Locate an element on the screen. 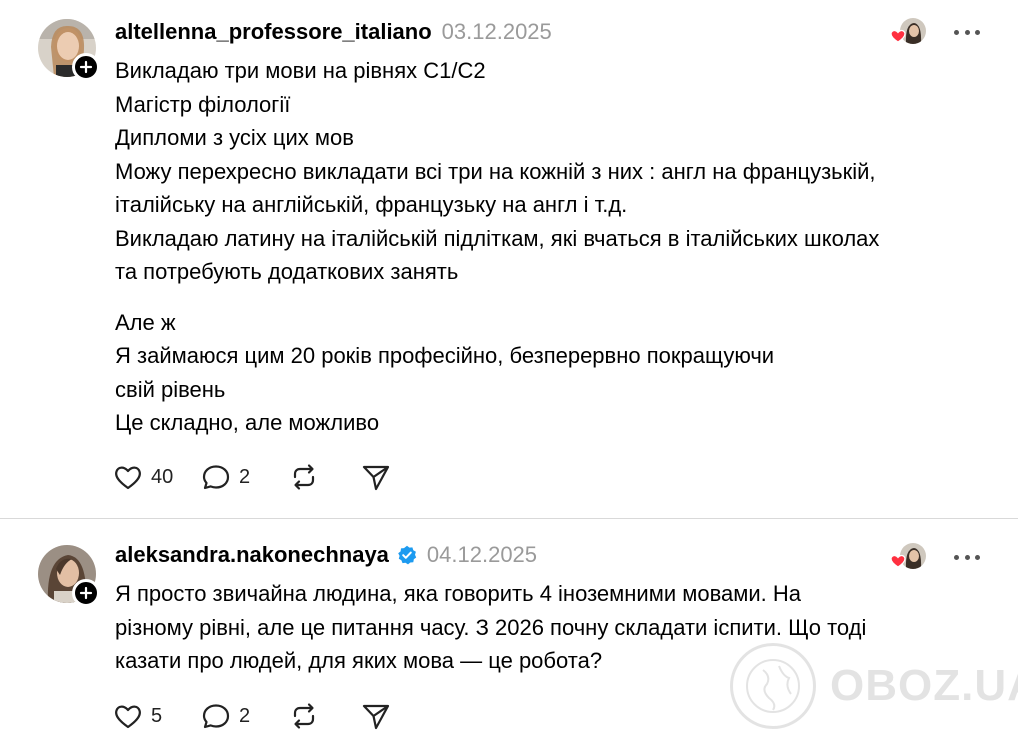 This screenshot has height=744, width=1018. watermark: OBOZ.UA is located at coordinates (874, 686).